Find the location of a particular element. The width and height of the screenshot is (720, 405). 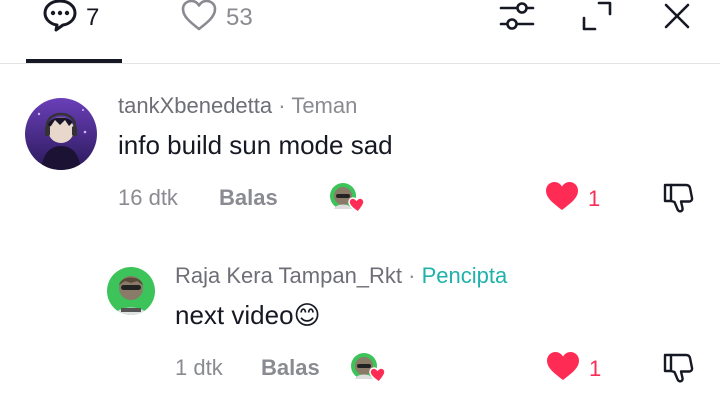

comment-text: info build sun mode sad is located at coordinates (255, 145).